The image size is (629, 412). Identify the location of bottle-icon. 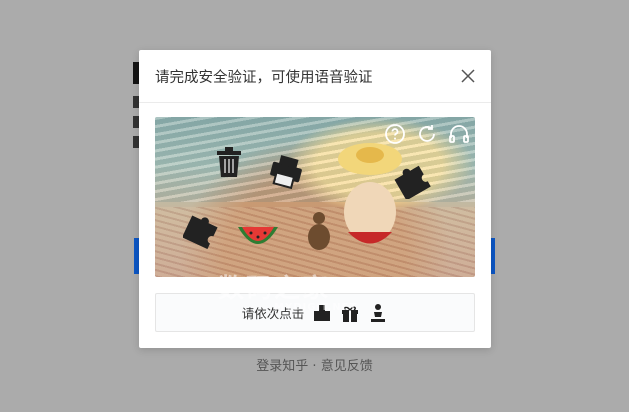
(322, 312).